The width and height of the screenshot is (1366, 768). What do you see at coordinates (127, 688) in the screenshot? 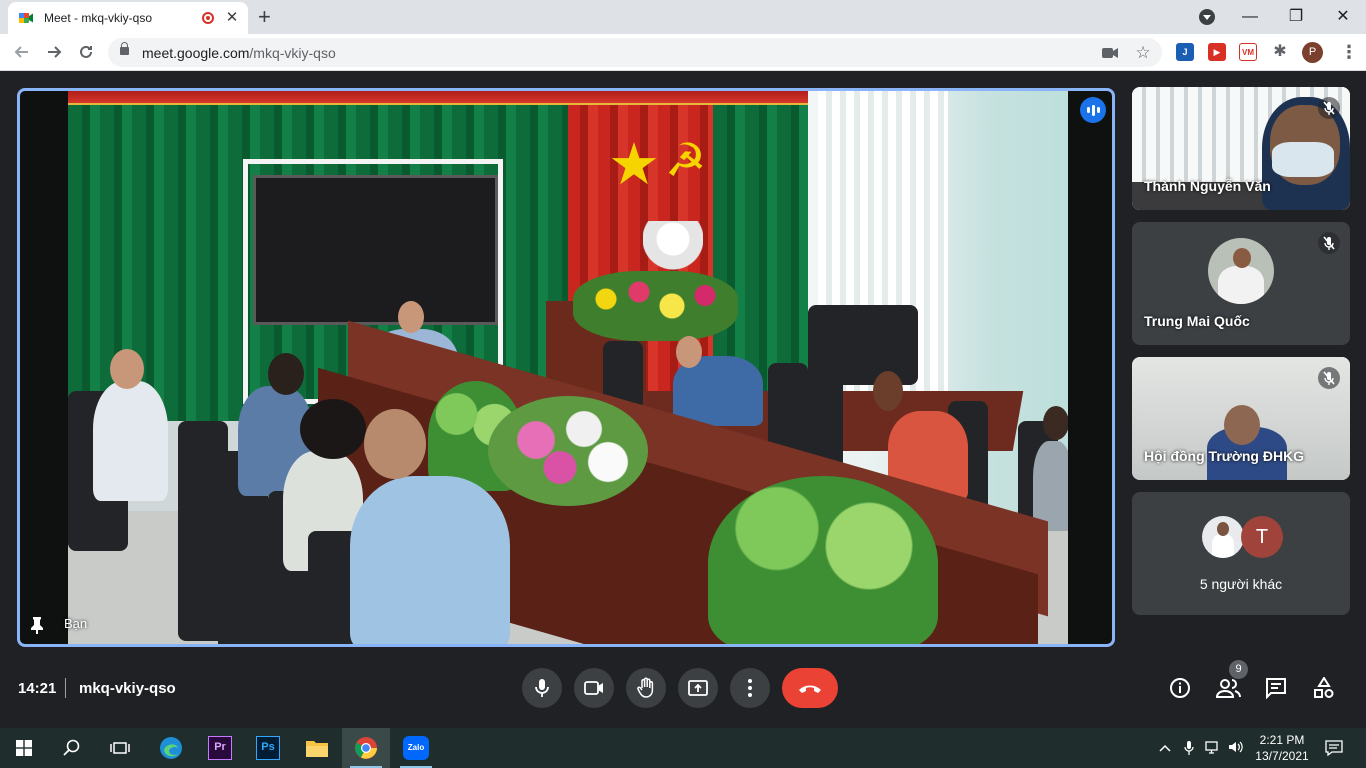
I see `meeting-code: mkq-vkiy-qso` at bounding box center [127, 688].